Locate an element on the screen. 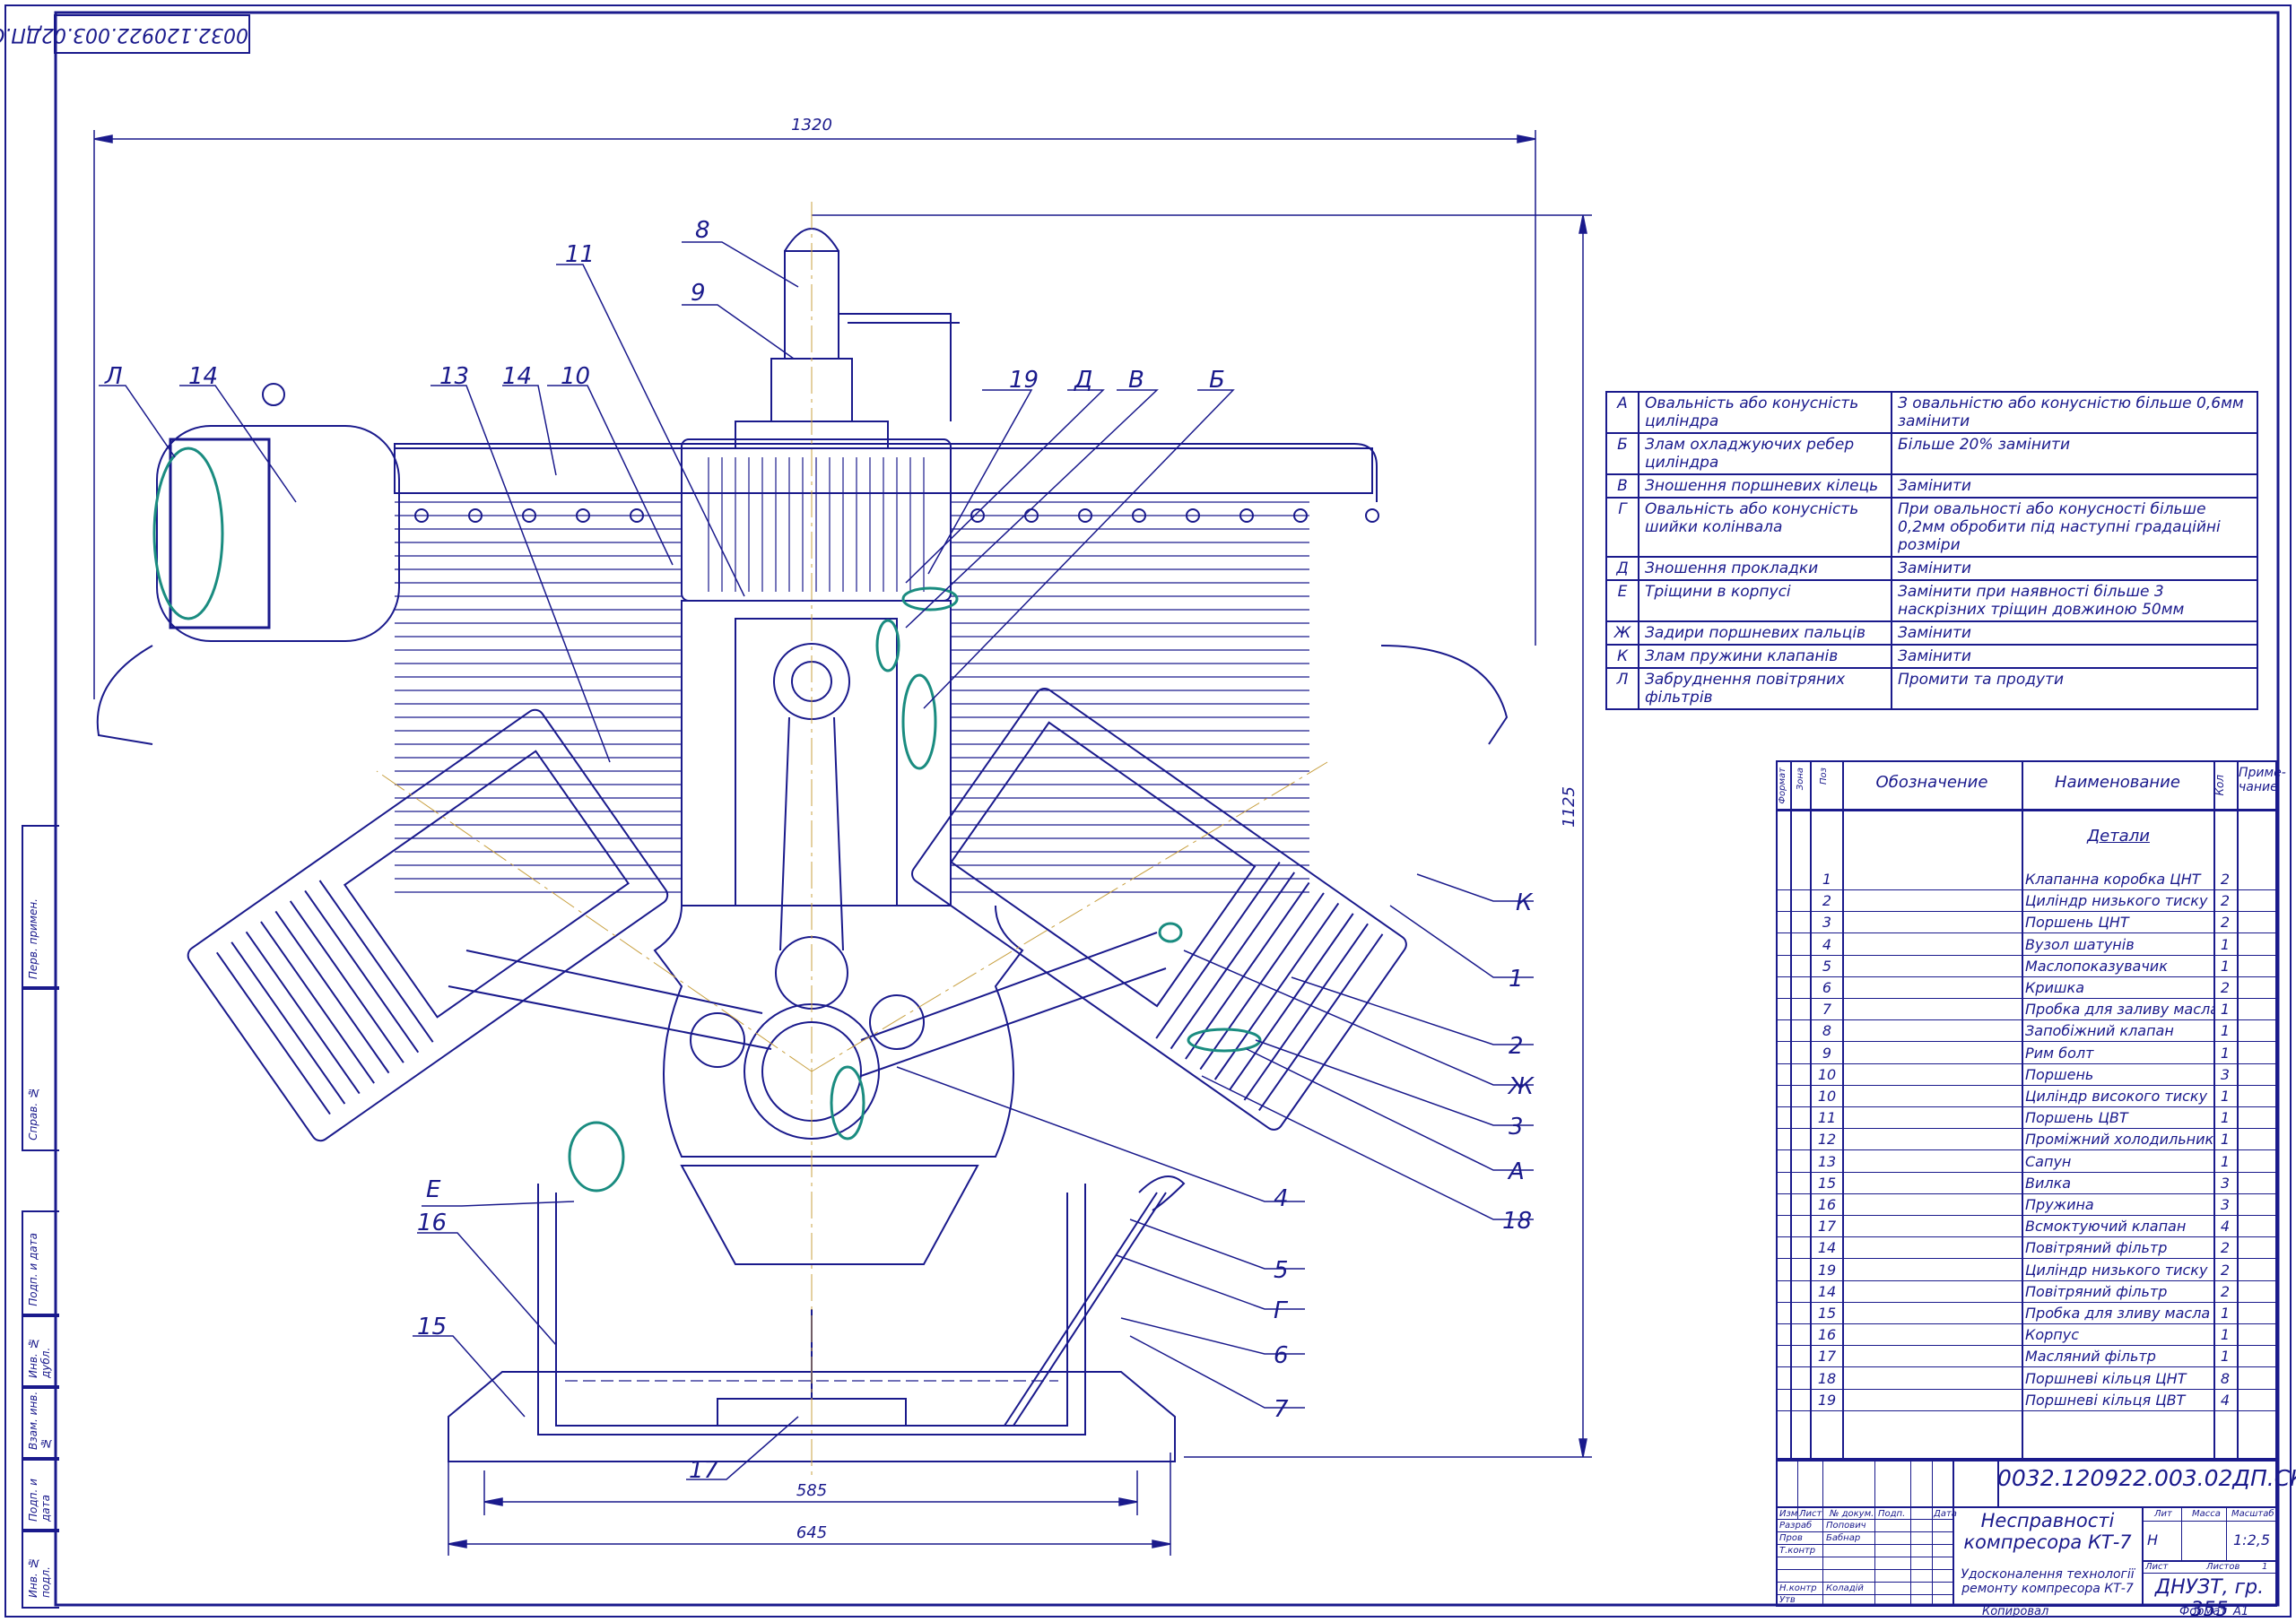 This screenshot has height=1622, width=2296. callout-3: 3 is located at coordinates (1516, 1127).